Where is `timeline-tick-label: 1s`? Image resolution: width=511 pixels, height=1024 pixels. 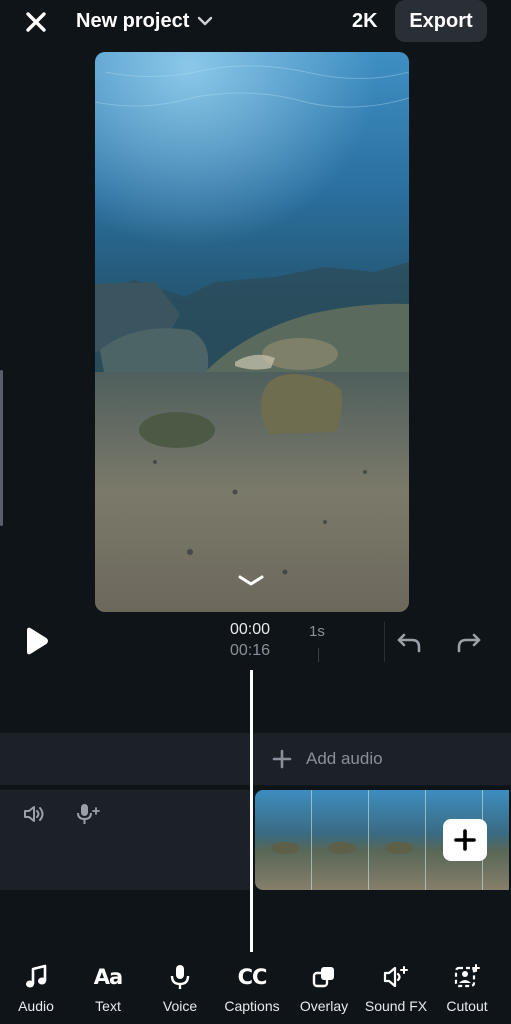
timeline-tick-label: 1s is located at coordinates (317, 631).